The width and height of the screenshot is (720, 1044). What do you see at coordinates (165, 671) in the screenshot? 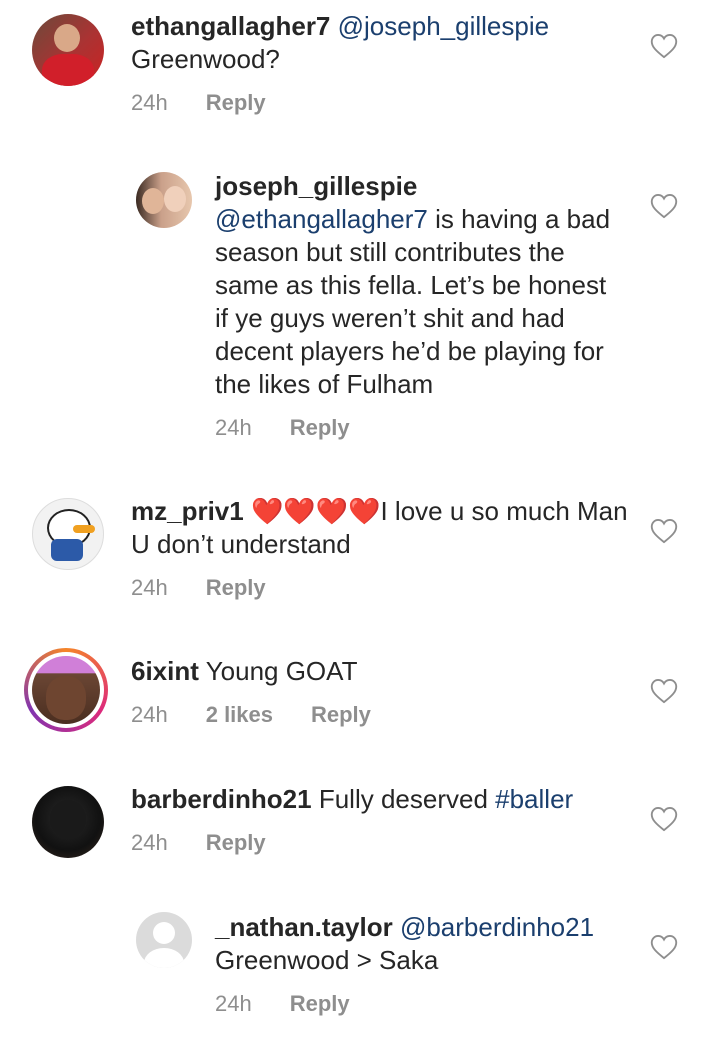
I see `comment-username: 6ixint` at bounding box center [165, 671].